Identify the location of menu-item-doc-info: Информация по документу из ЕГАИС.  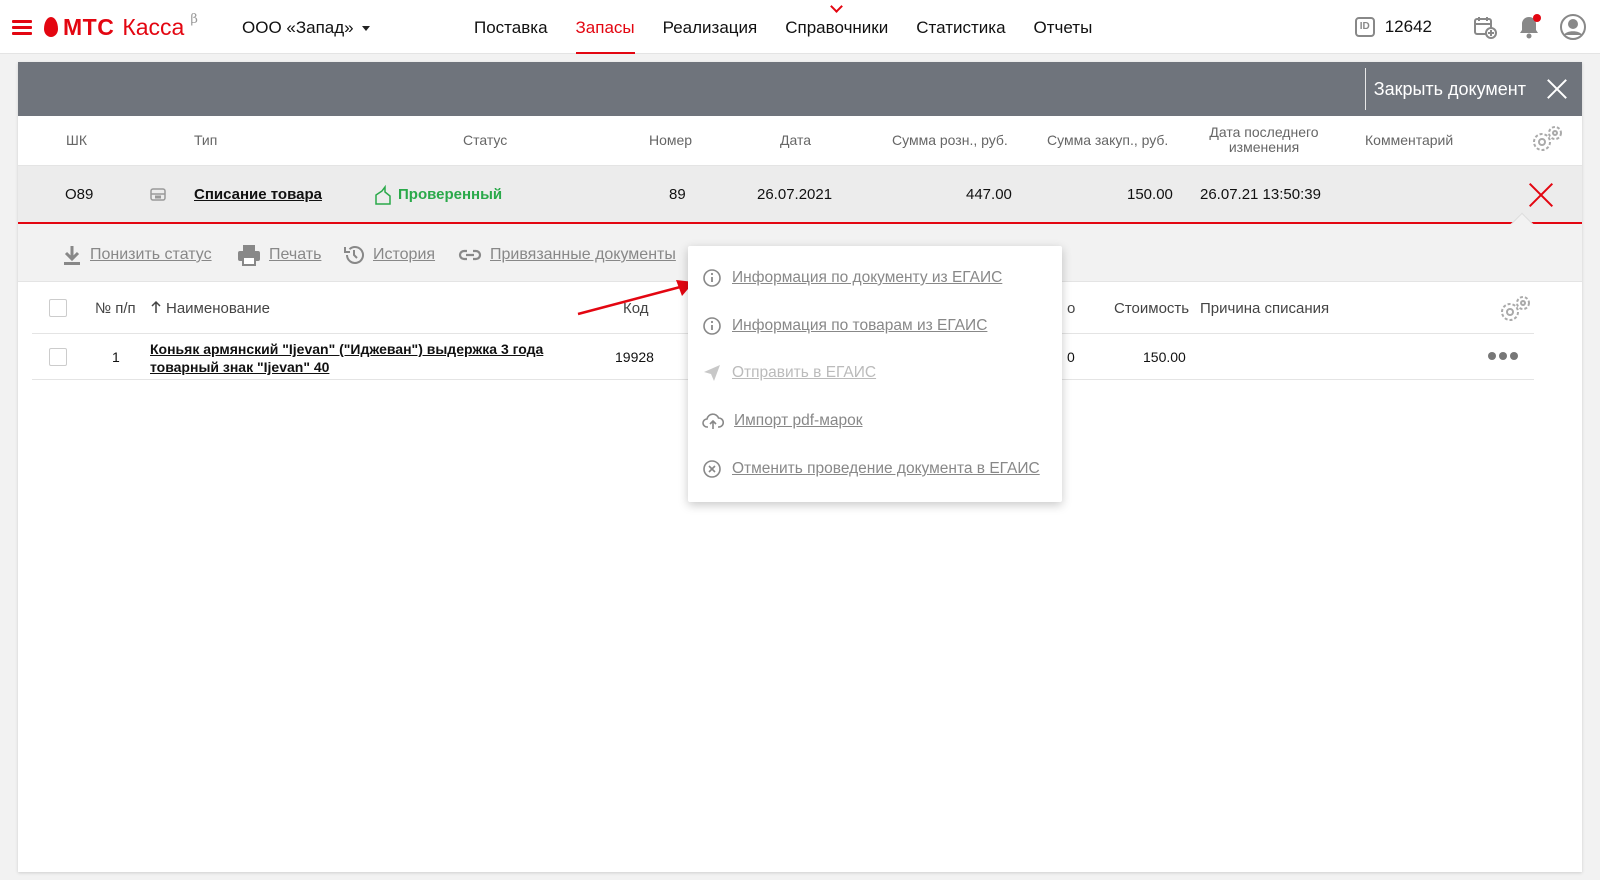
(852, 278).